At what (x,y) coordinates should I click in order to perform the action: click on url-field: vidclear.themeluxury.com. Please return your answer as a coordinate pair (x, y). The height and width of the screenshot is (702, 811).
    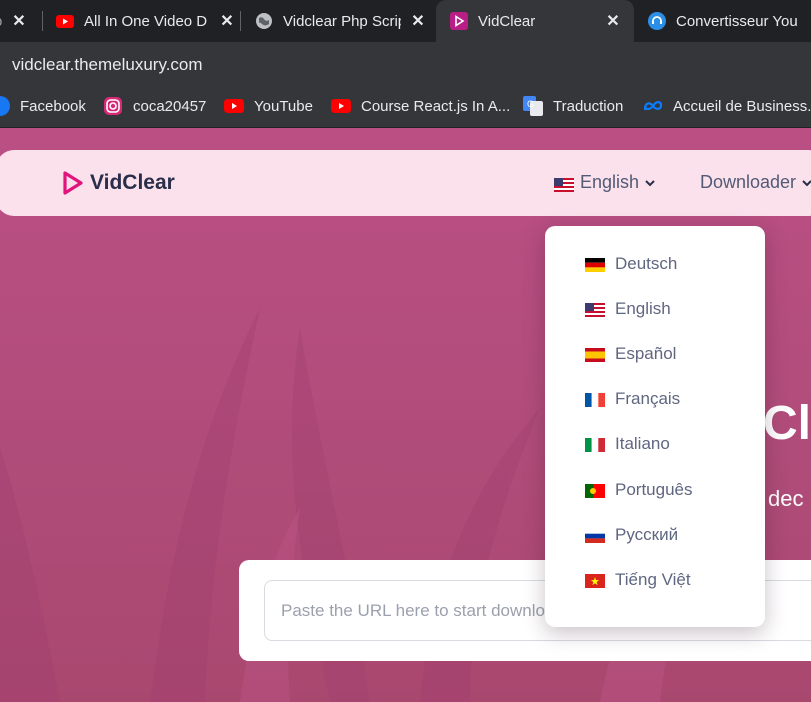
    Looking at the image, I should click on (107, 65).